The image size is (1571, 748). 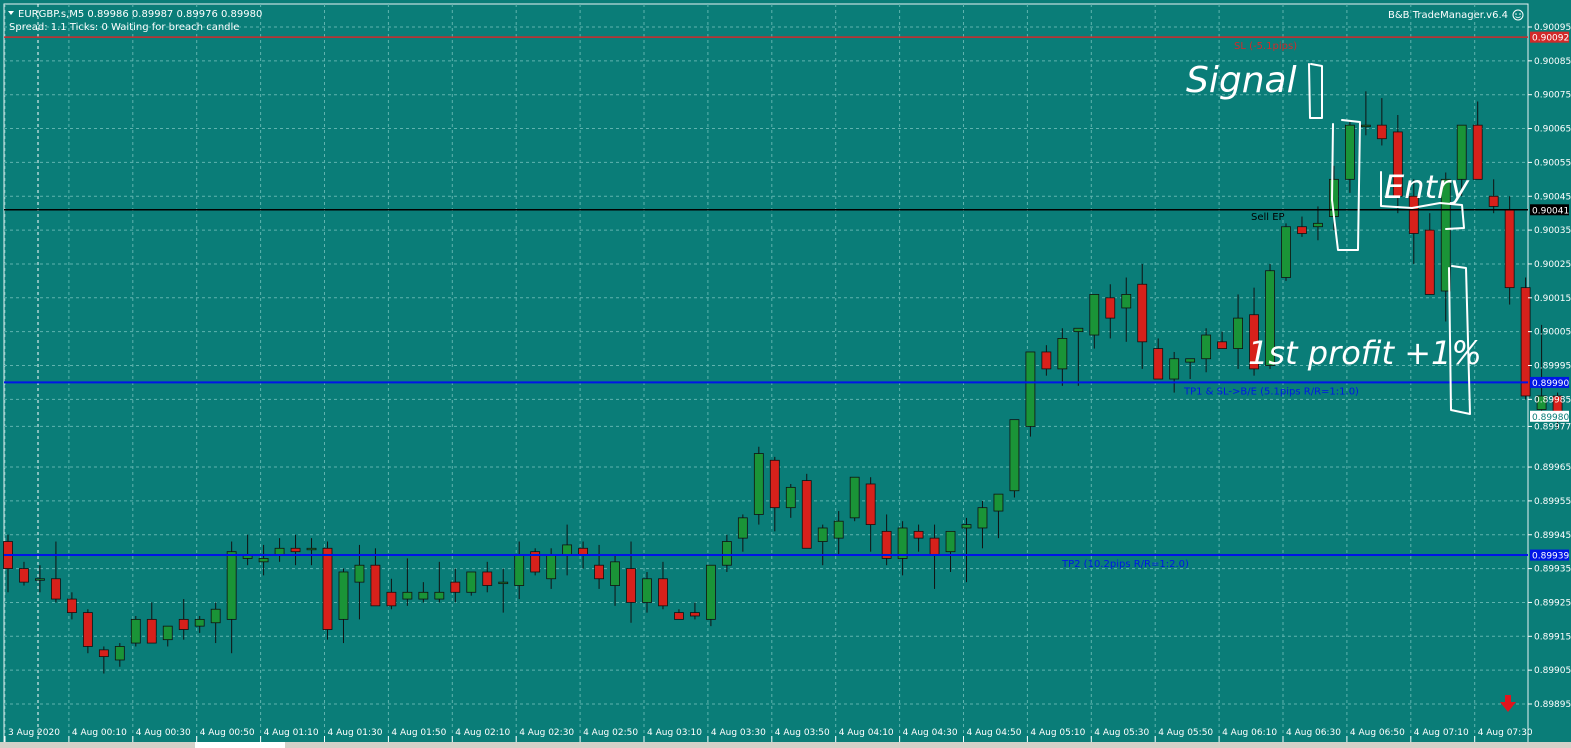 What do you see at coordinates (1271, 391) in the screenshot?
I see `take-profit-1-label: TP1 & SL->B/E (5.1pips R/R=1:1.0)` at bounding box center [1271, 391].